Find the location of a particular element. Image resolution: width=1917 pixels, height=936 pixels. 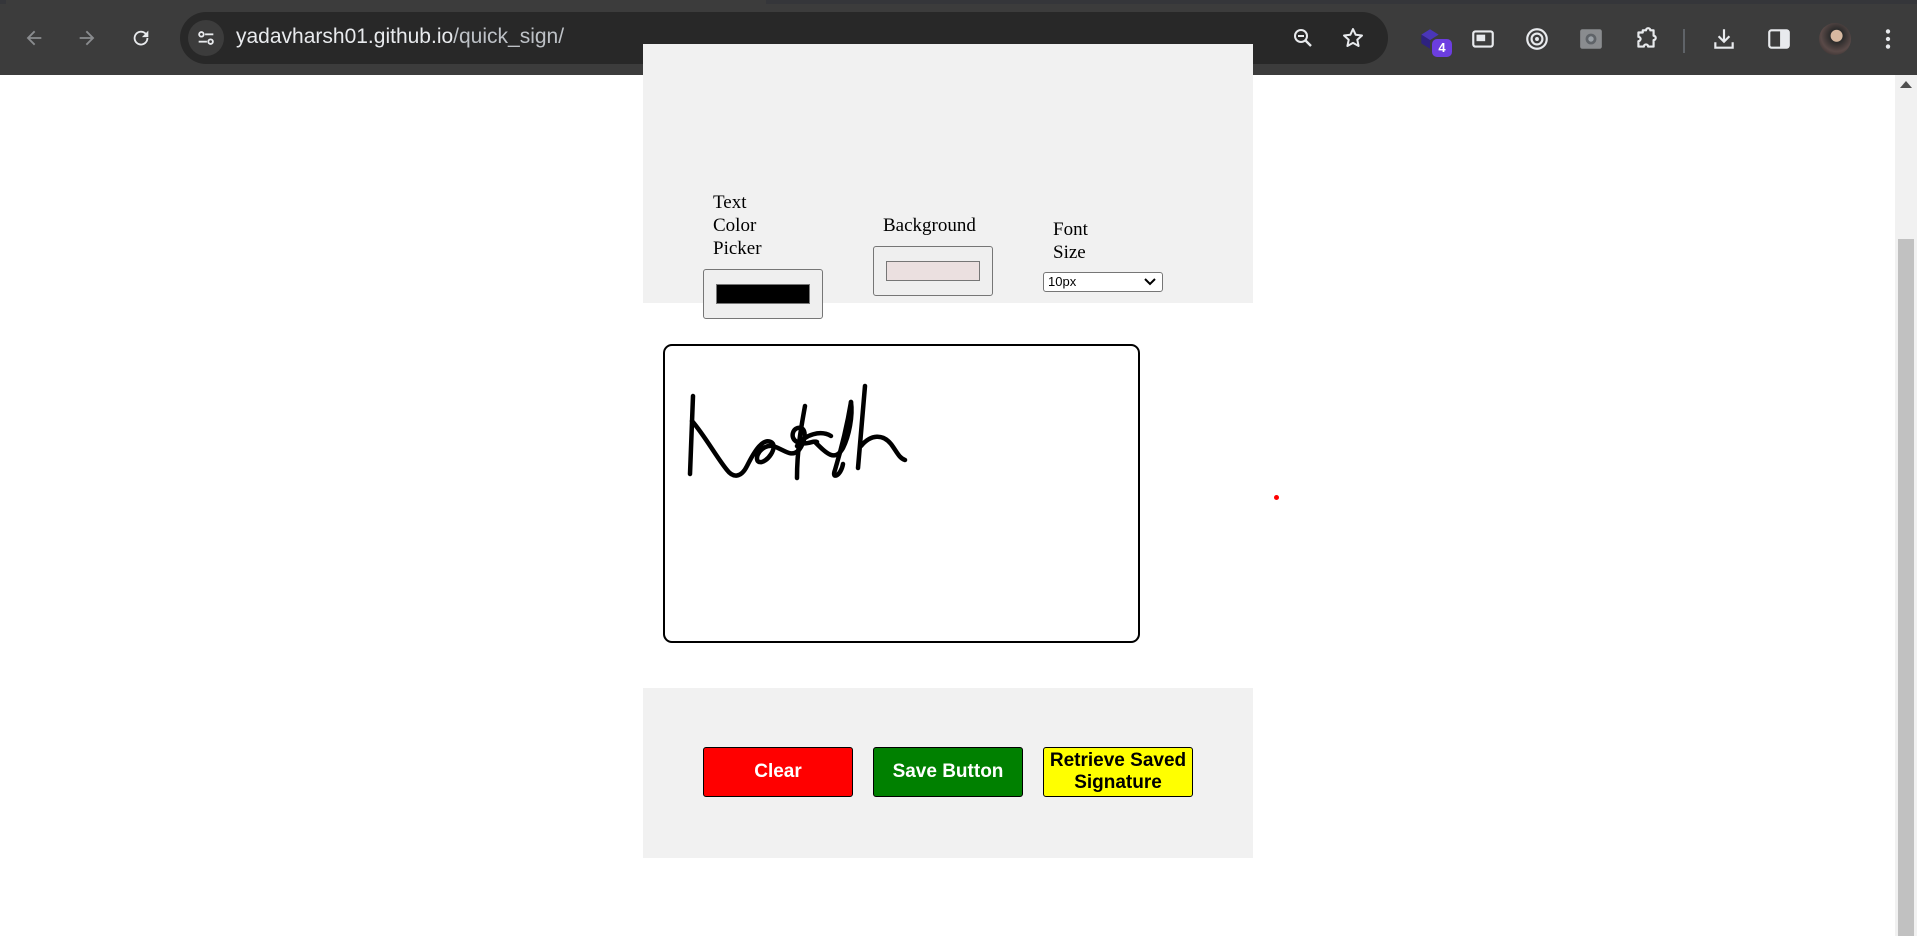

text-color-label-line-3: Picker is located at coordinates (737, 248).